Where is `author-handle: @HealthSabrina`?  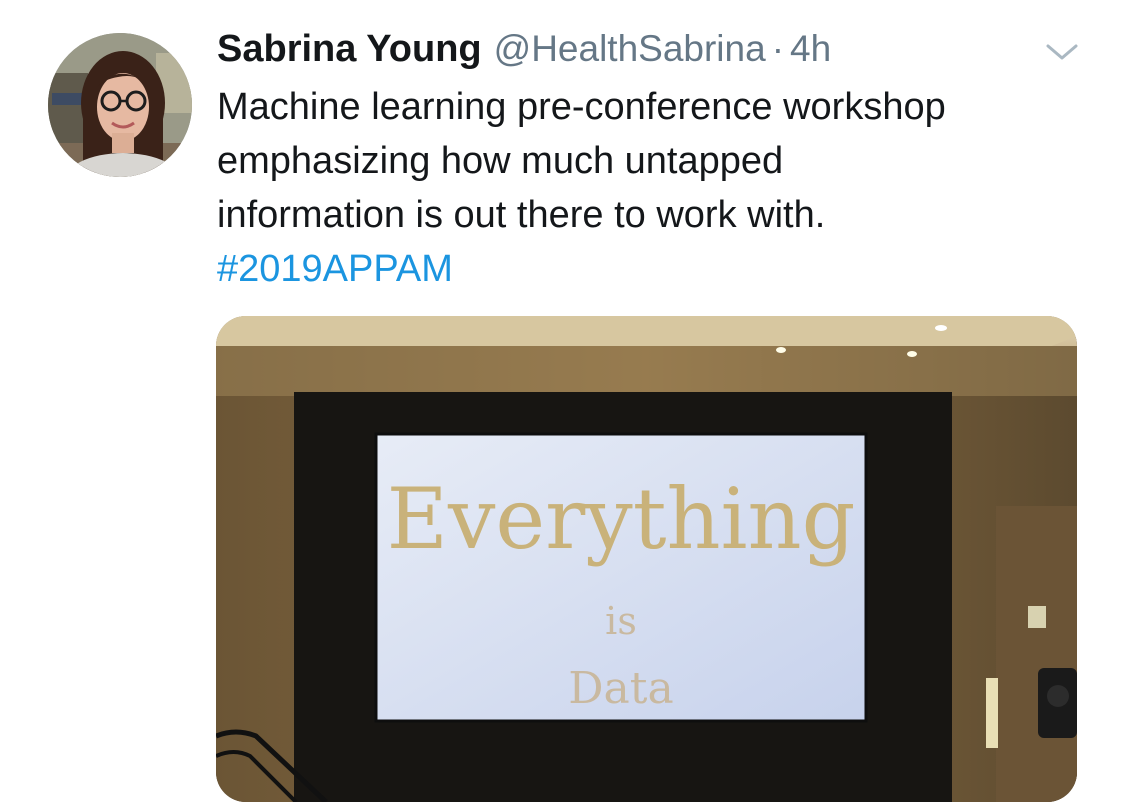 author-handle: @HealthSabrina is located at coordinates (630, 49).